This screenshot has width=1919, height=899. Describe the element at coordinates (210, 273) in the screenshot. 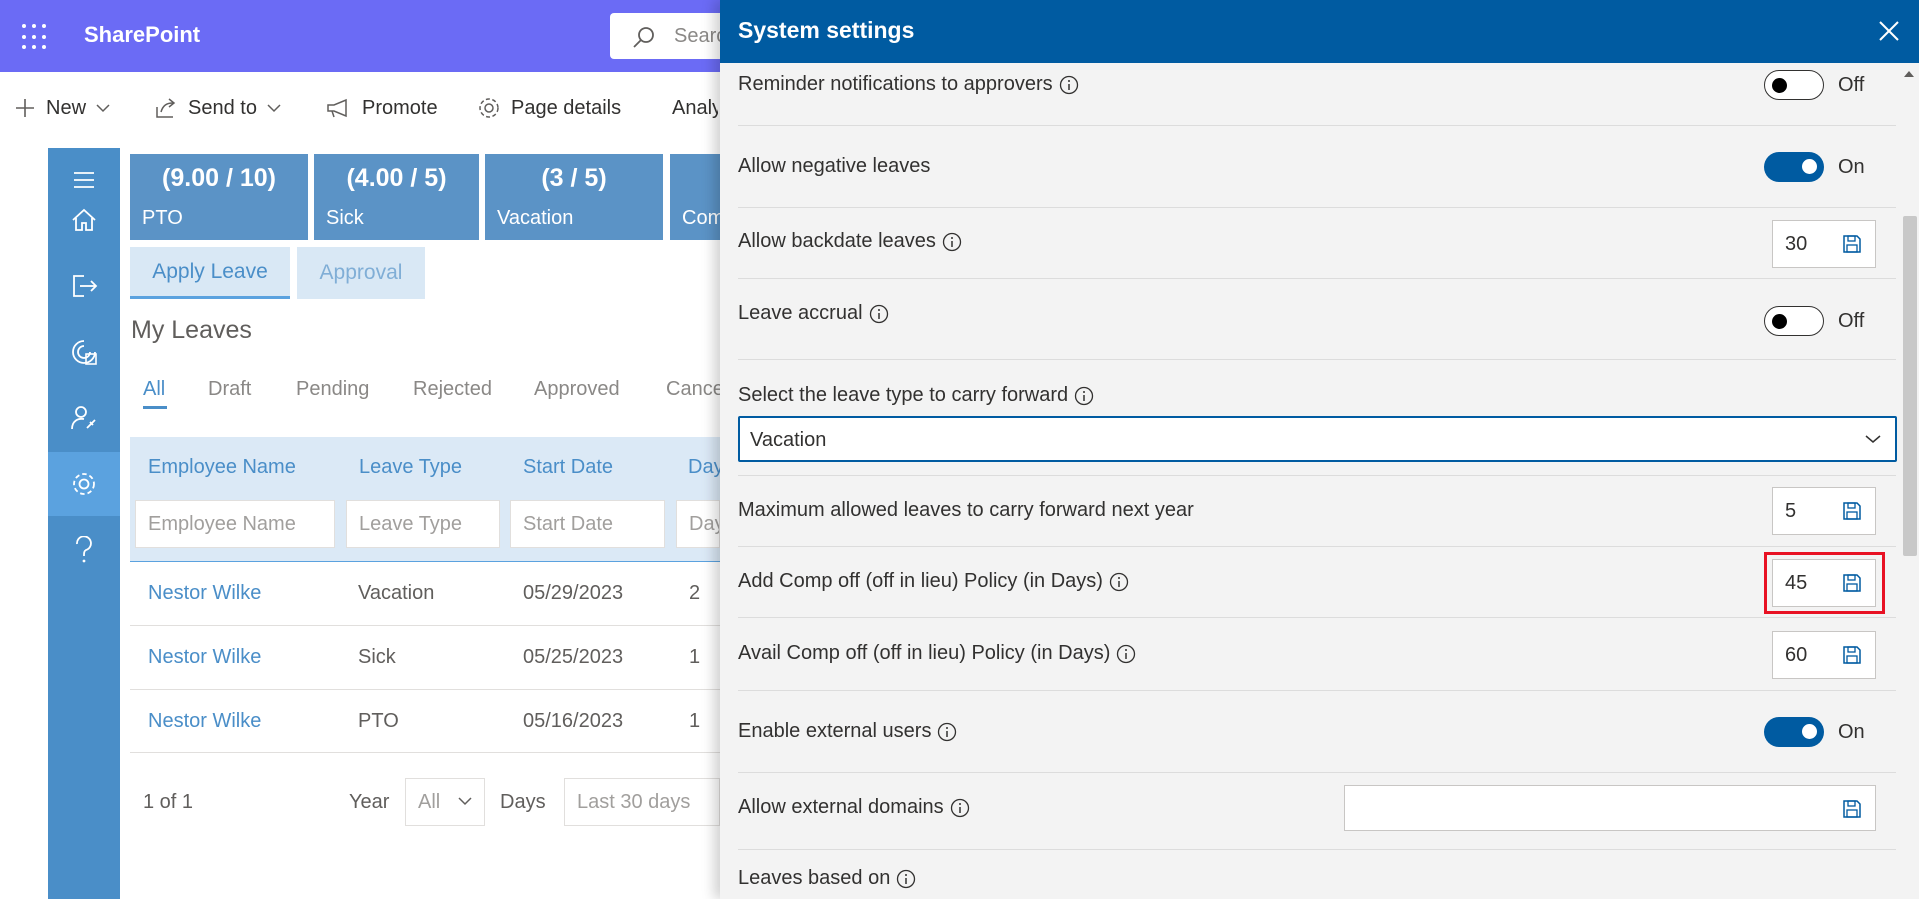

I see `apply-leave-button: Apply Leave` at that location.